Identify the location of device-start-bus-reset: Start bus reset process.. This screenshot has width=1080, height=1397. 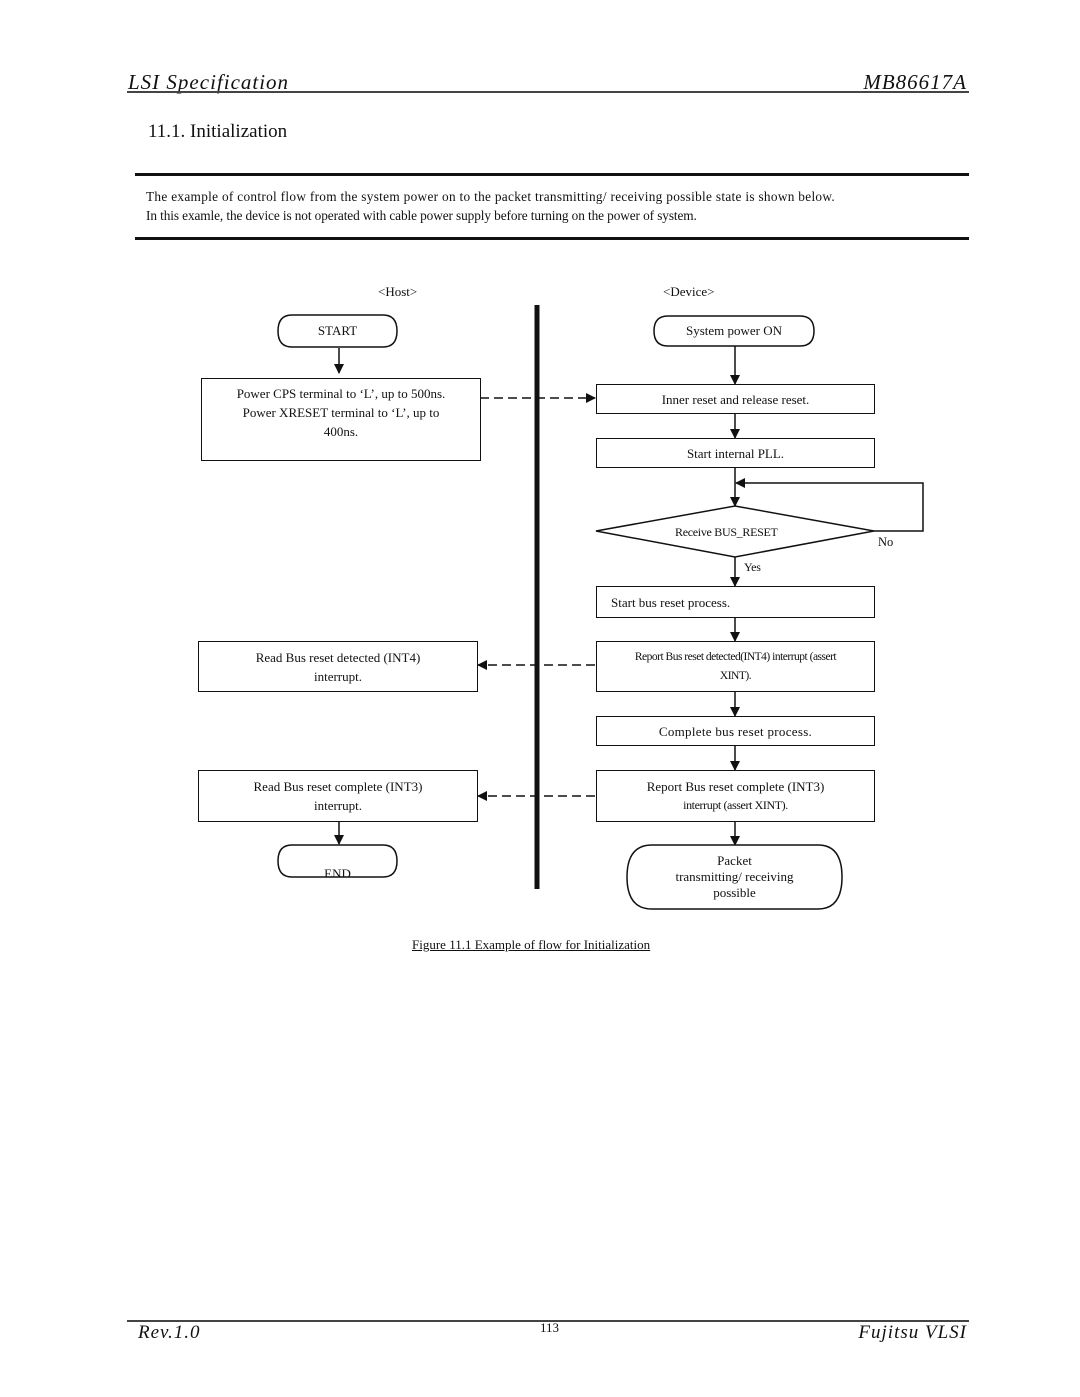
(735, 602).